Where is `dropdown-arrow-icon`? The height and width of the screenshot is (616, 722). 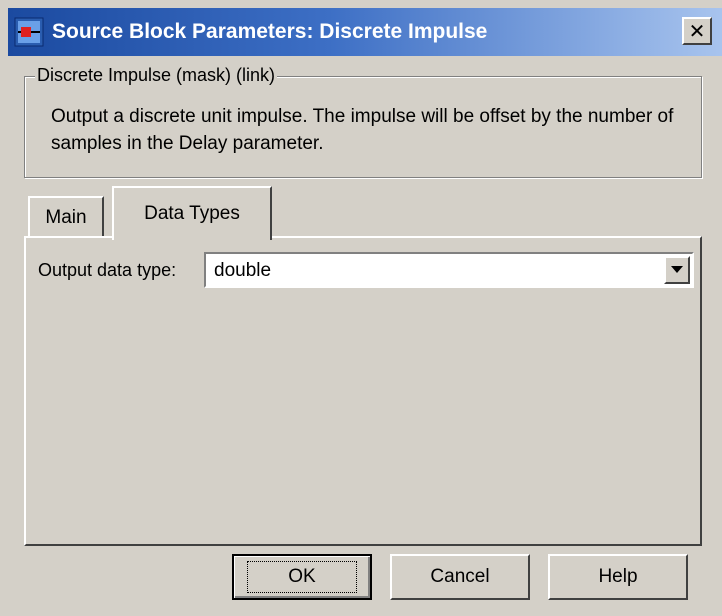 dropdown-arrow-icon is located at coordinates (677, 270).